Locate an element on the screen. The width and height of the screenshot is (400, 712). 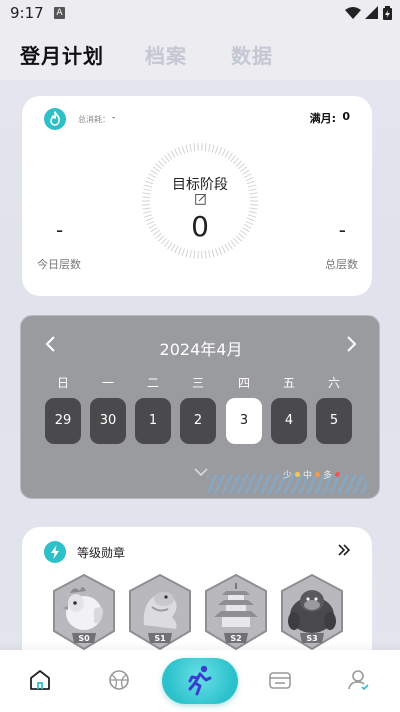
weekday-label: 四 is located at coordinates (243, 383).